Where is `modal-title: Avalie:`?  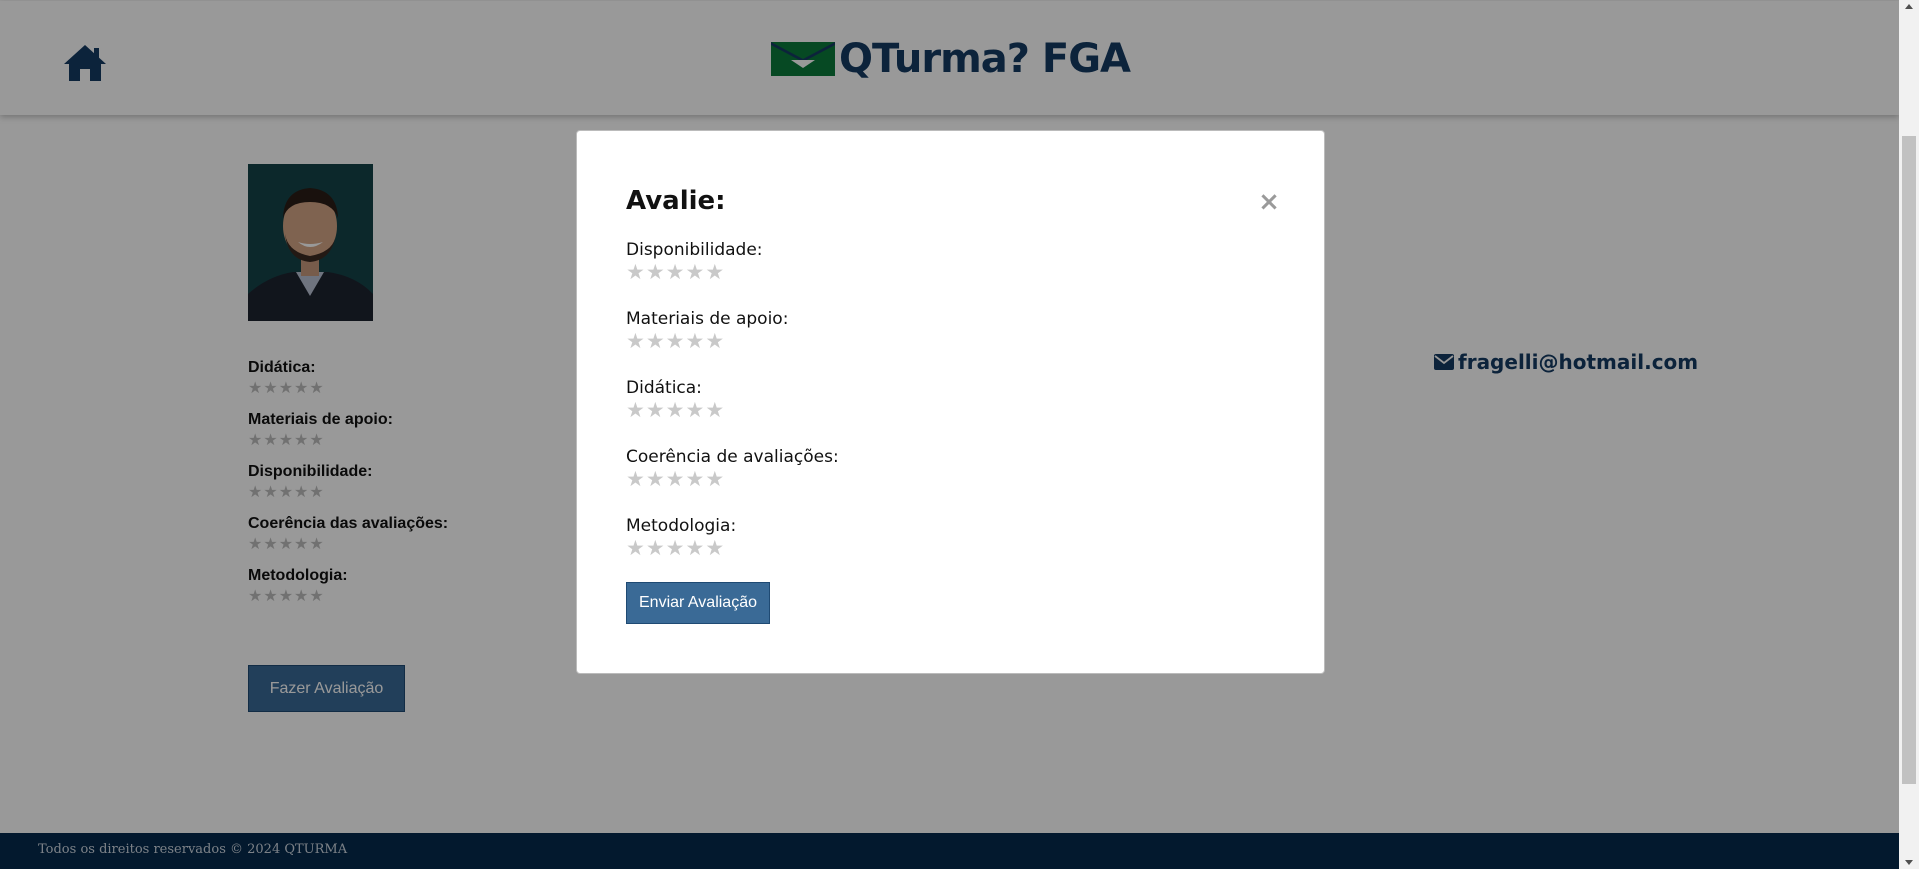
modal-title: Avalie: is located at coordinates (676, 201).